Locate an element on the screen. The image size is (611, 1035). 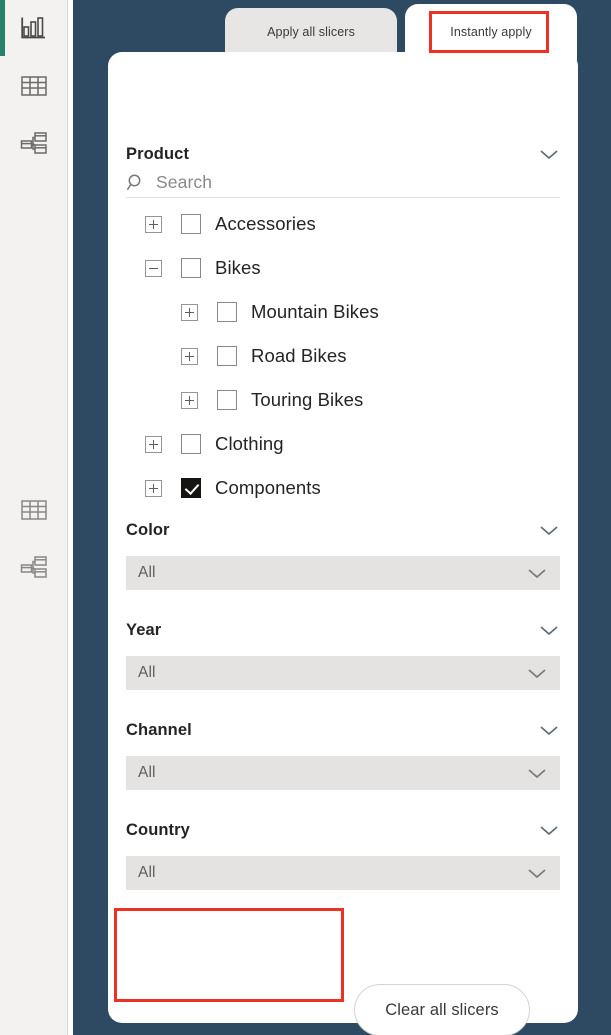
slicer-title: Year is located at coordinates (144, 629).